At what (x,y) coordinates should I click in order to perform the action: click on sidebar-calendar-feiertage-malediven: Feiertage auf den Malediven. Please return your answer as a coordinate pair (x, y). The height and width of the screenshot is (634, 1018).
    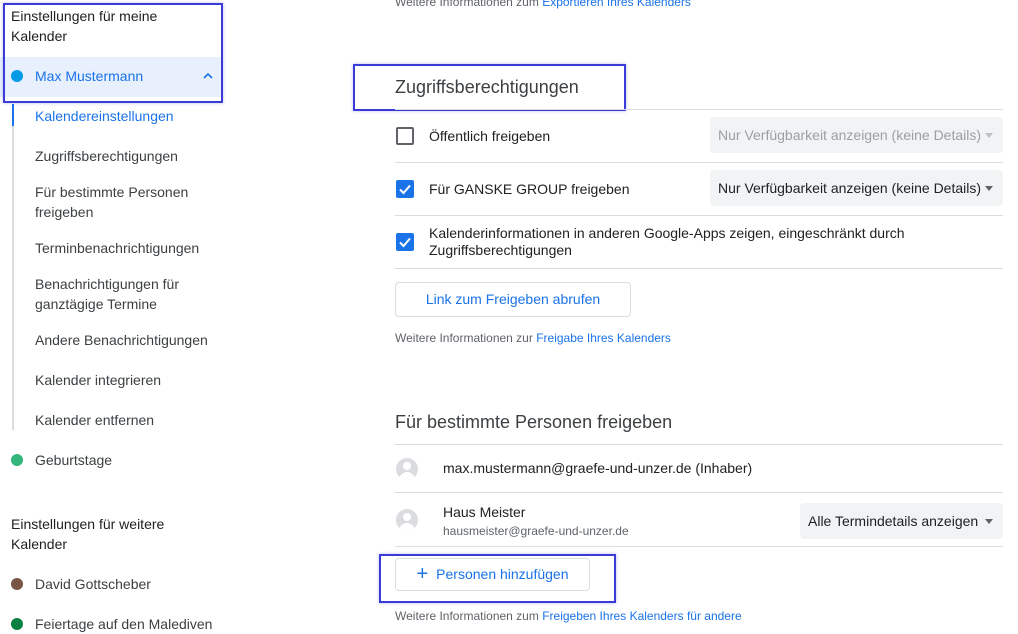
    Looking at the image, I should click on (123, 624).